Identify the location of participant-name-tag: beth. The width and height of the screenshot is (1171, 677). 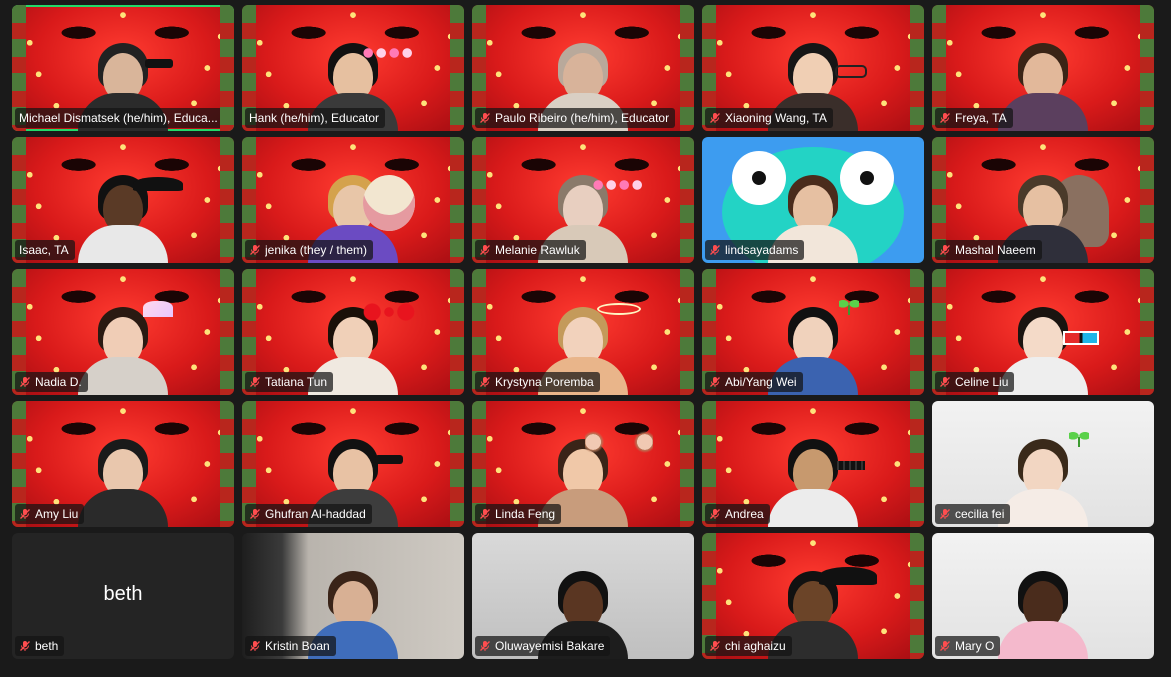
(40, 646).